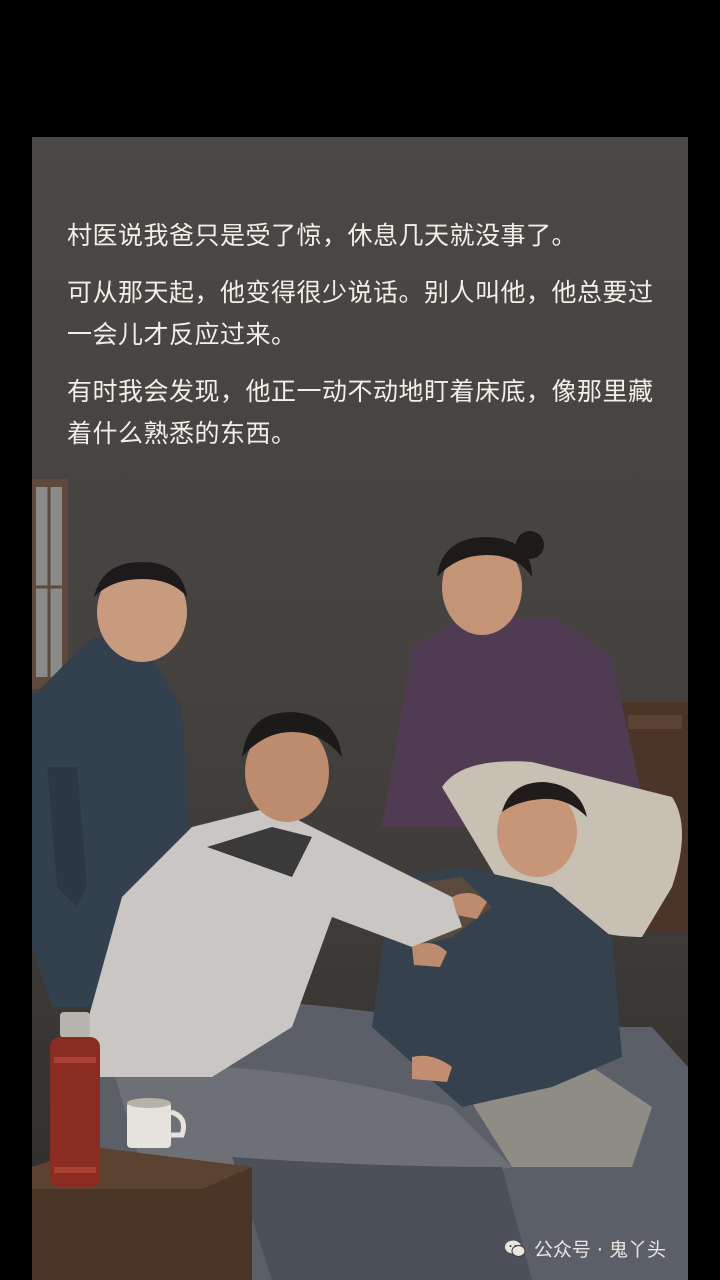 This screenshot has width=720, height=1280. I want to click on wechat-icon, so click(515, 1248).